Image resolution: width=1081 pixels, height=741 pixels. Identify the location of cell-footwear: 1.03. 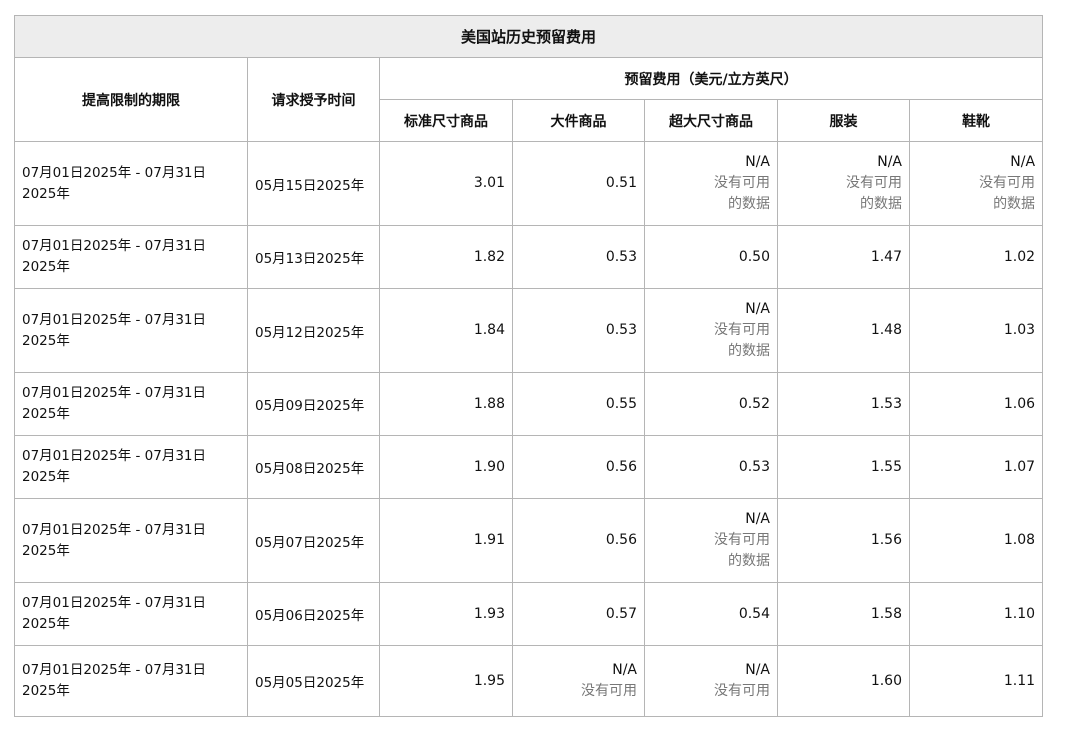
(976, 330).